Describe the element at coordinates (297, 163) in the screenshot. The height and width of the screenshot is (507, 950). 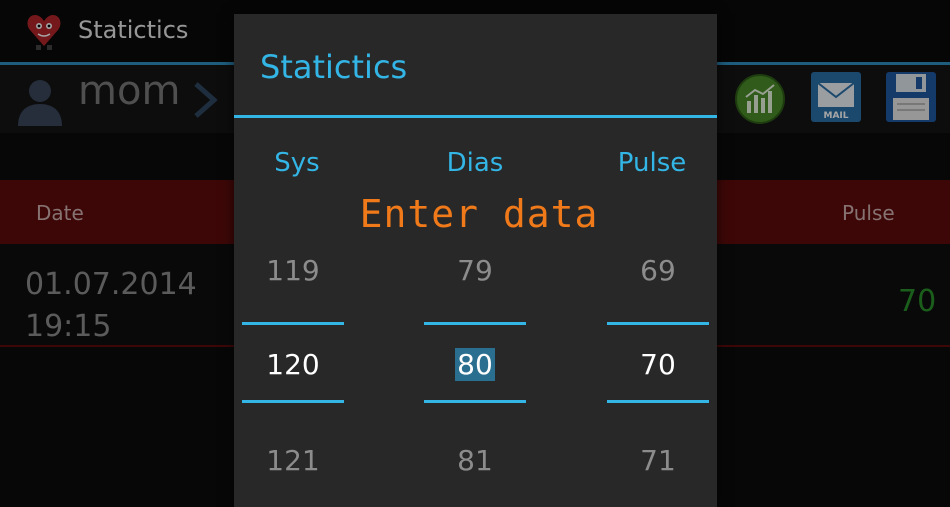
I see `label-sys: Sys` at that location.